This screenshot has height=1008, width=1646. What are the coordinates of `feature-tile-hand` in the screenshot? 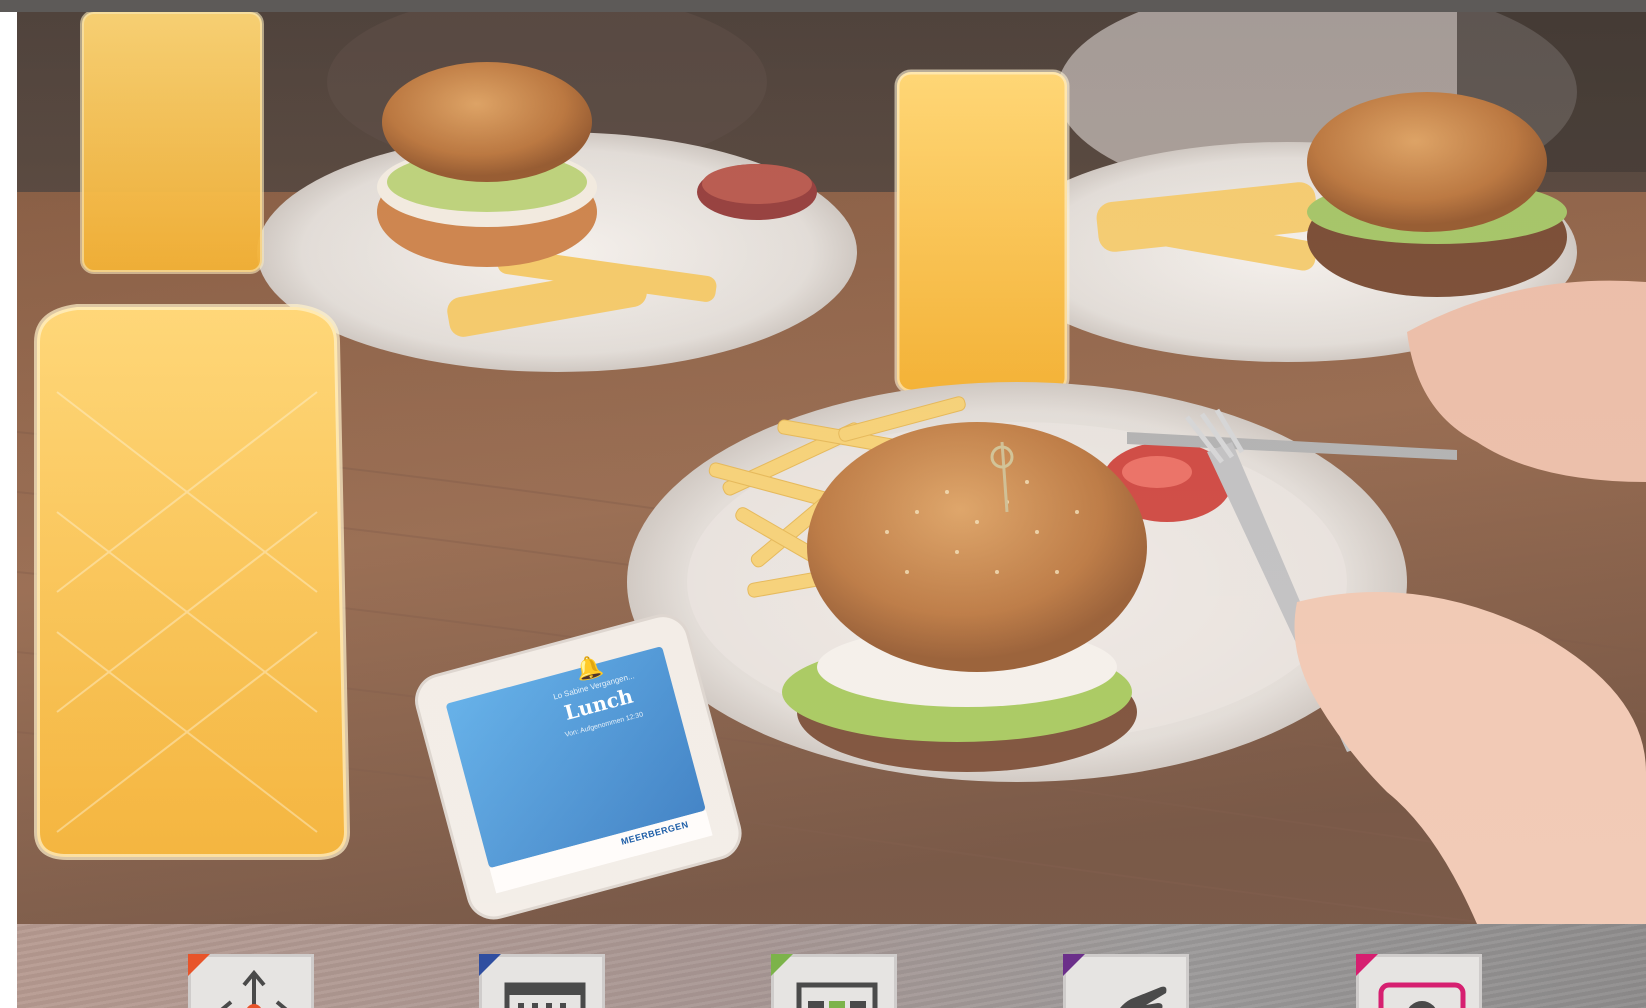 It's located at (1126, 981).